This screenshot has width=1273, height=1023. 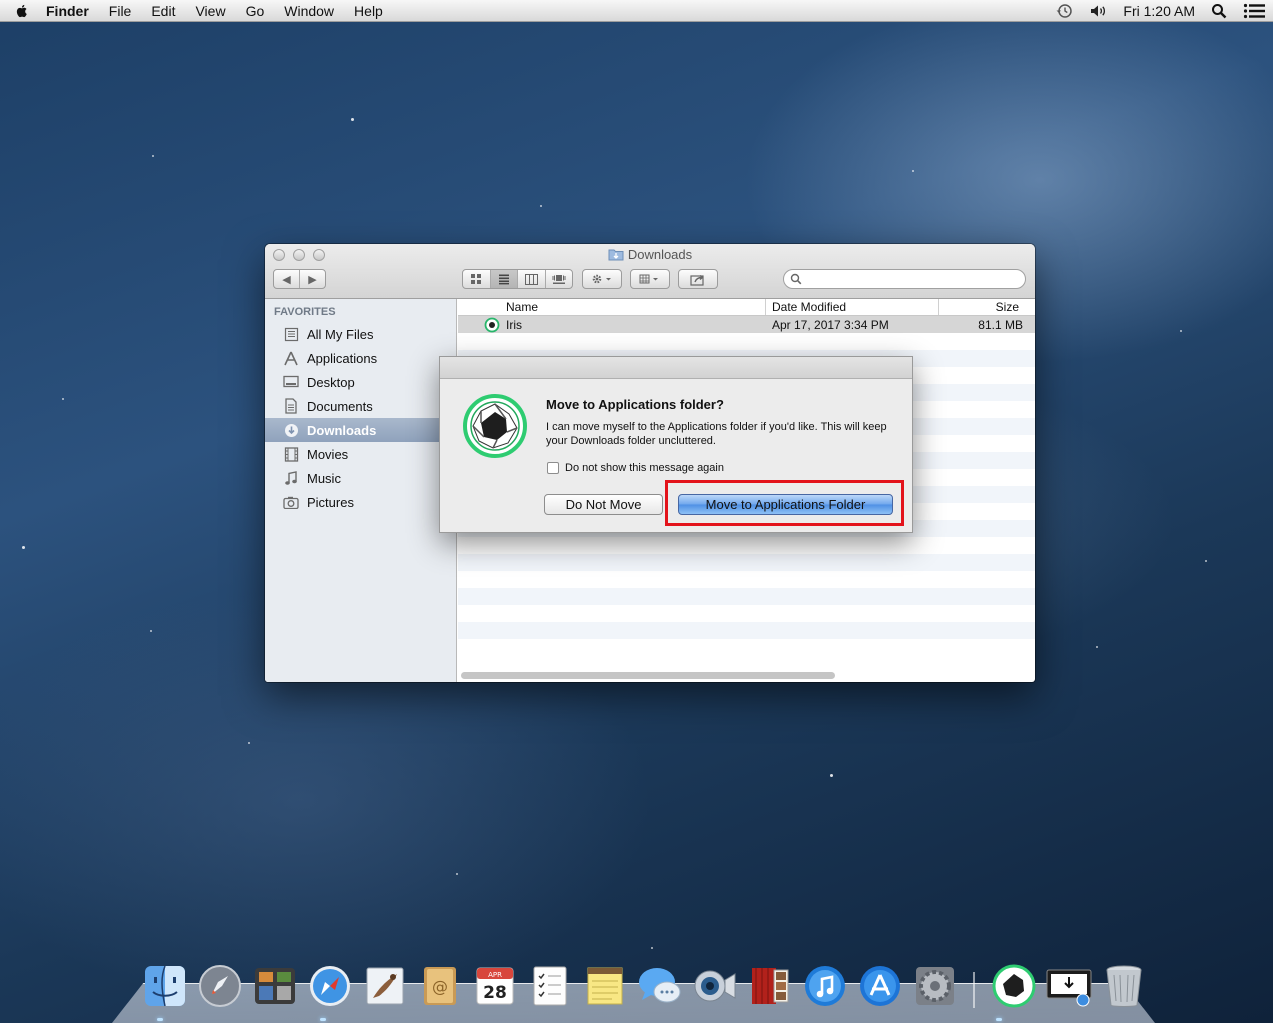 I want to click on apple-icon, so click(x=22, y=11).